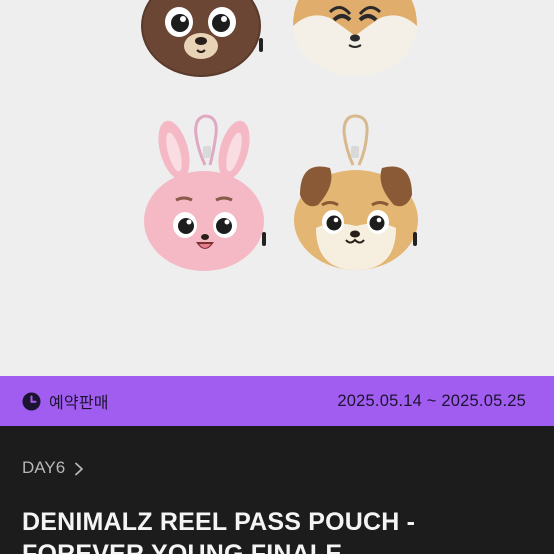 The image size is (554, 554). I want to click on preorder-label: 예약판매, so click(79, 403).